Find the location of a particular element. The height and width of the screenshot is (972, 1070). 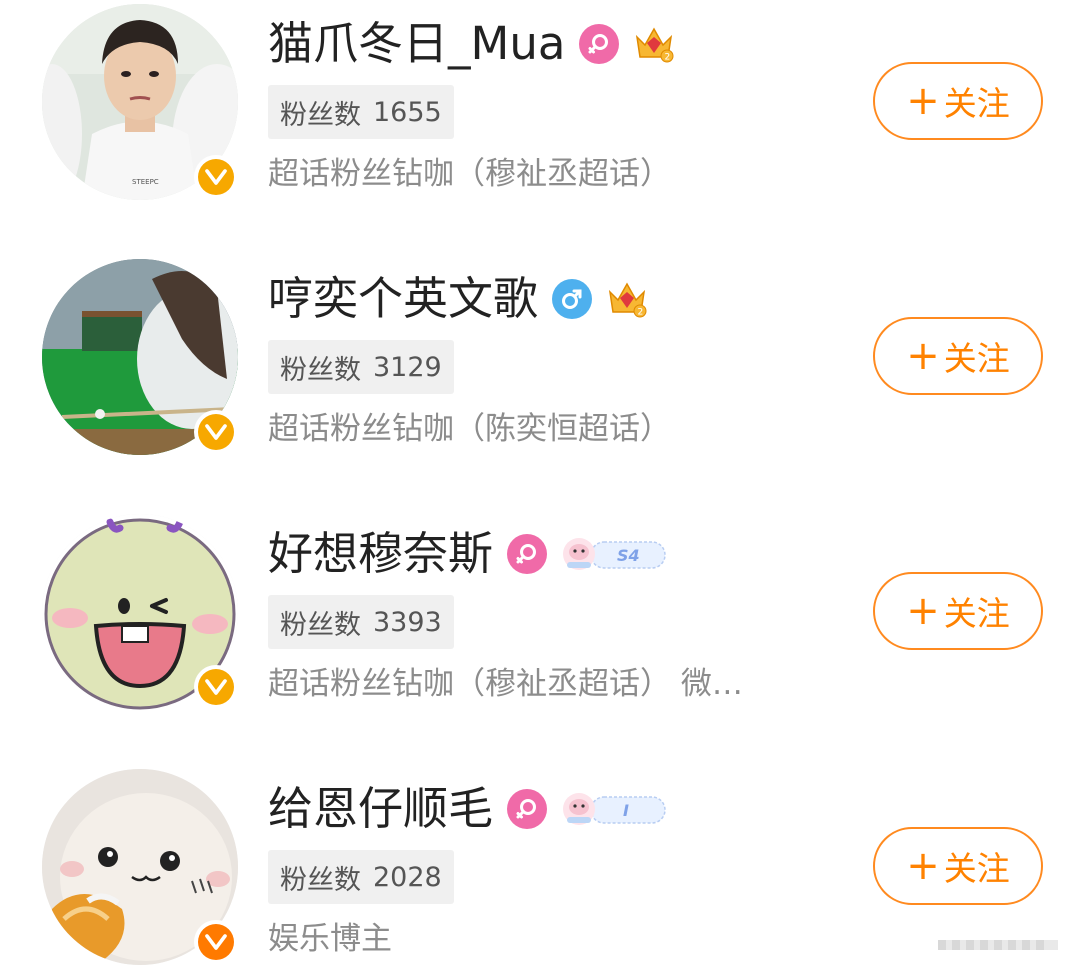

name-line: 给恩仔顺毛 I is located at coordinates (467, 809).